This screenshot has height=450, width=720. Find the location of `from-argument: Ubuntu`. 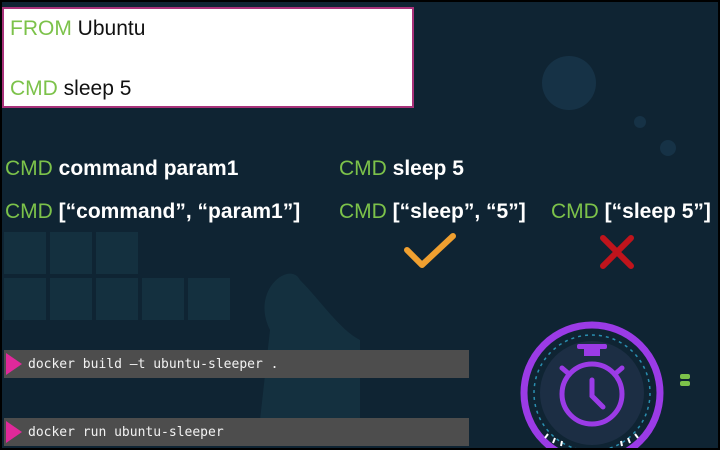

from-argument: Ubuntu is located at coordinates (111, 28).